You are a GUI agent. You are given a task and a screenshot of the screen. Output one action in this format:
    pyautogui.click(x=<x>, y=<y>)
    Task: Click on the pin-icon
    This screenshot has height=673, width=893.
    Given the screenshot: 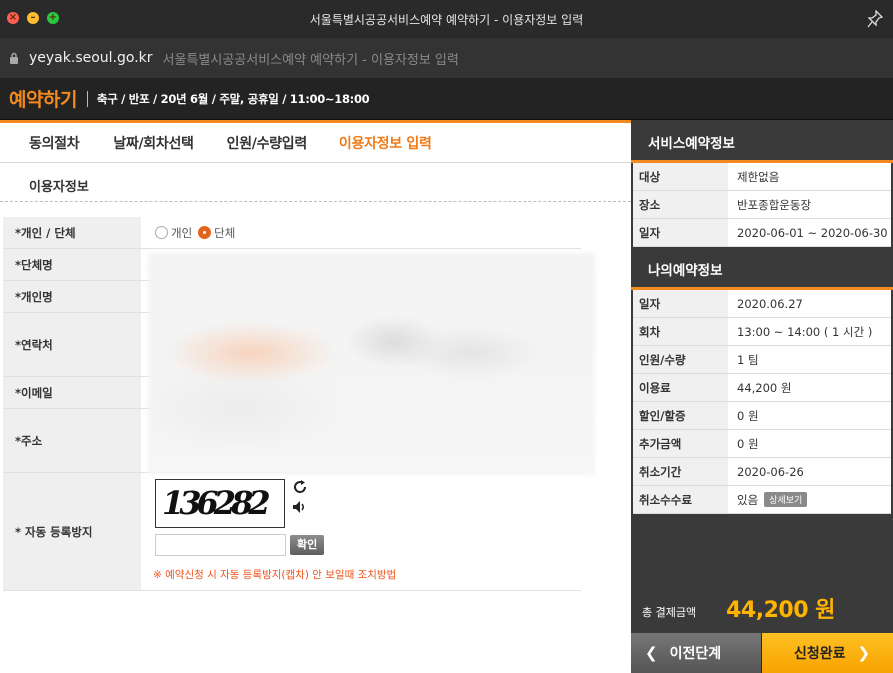 What is the action you would take?
    pyautogui.click(x=875, y=19)
    